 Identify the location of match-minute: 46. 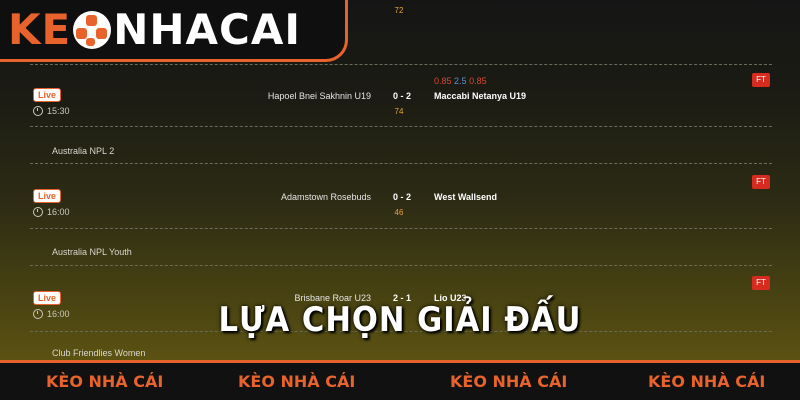
(399, 212).